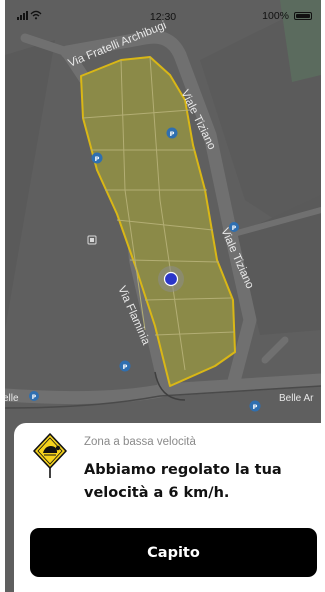 The width and height of the screenshot is (325, 592). Describe the element at coordinates (50, 458) in the screenshot. I see `slow-zone-warning-icon` at that location.